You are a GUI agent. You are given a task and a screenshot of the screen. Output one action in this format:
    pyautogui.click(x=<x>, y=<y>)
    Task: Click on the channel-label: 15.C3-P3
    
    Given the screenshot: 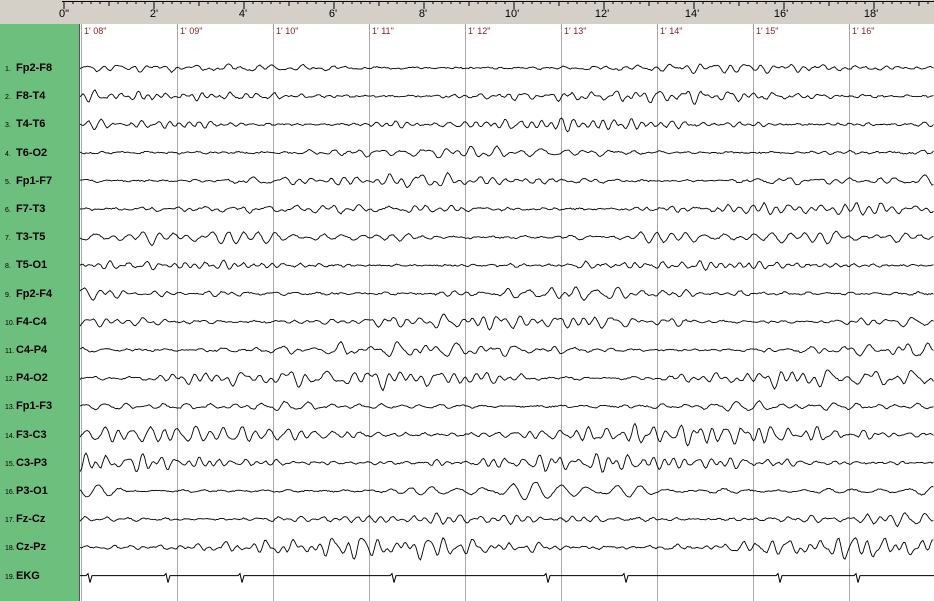 What is the action you would take?
    pyautogui.click(x=26, y=461)
    